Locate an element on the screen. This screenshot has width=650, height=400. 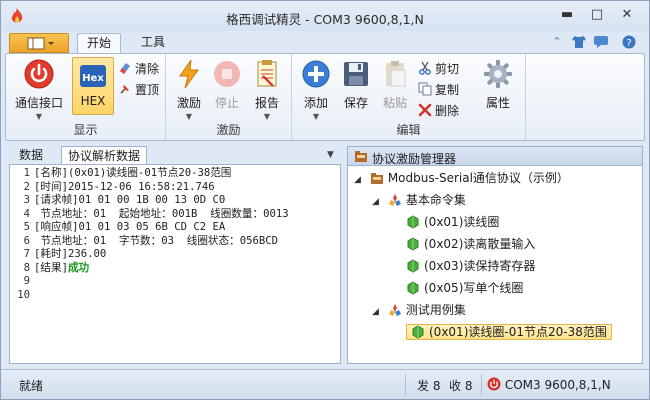
line-text: [耗时]236.00 is located at coordinates (70, 254).